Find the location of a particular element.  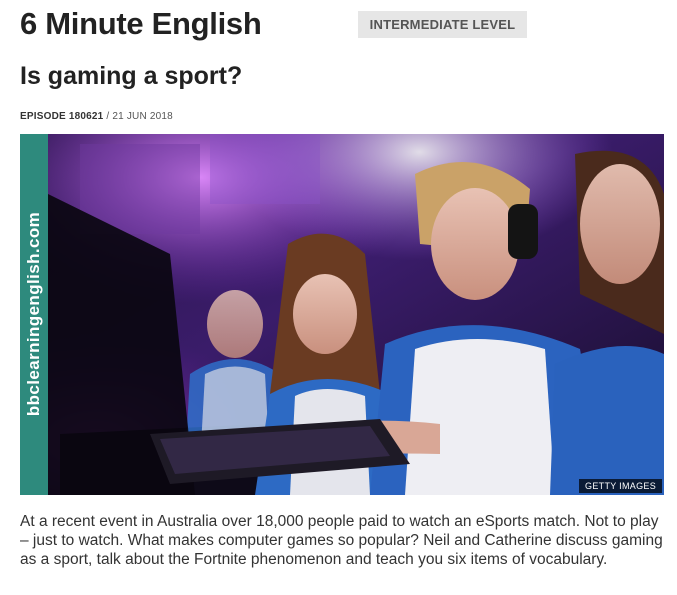

image-credit: GETTY IMAGES is located at coordinates (620, 486).